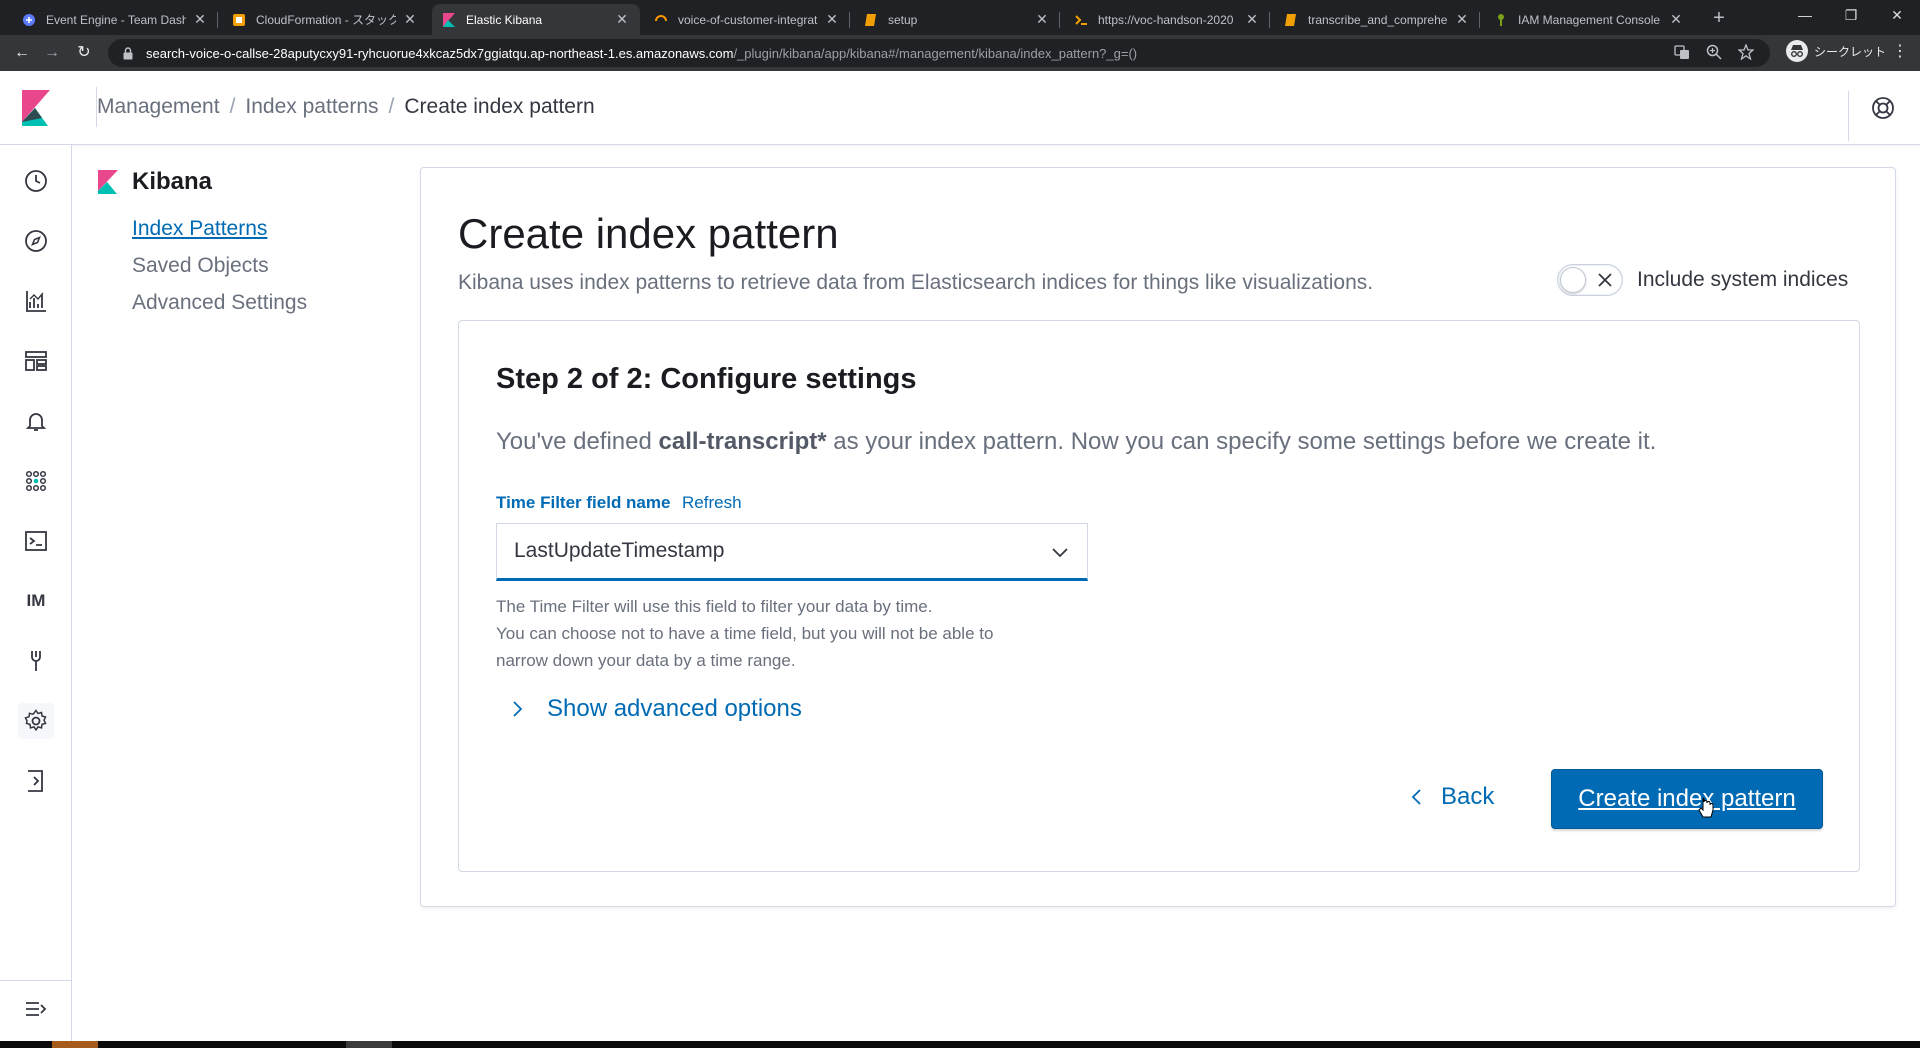 Image resolution: width=1920 pixels, height=1048 pixels. What do you see at coordinates (1719, 18) in the screenshot?
I see `new-tab-button: +` at bounding box center [1719, 18].